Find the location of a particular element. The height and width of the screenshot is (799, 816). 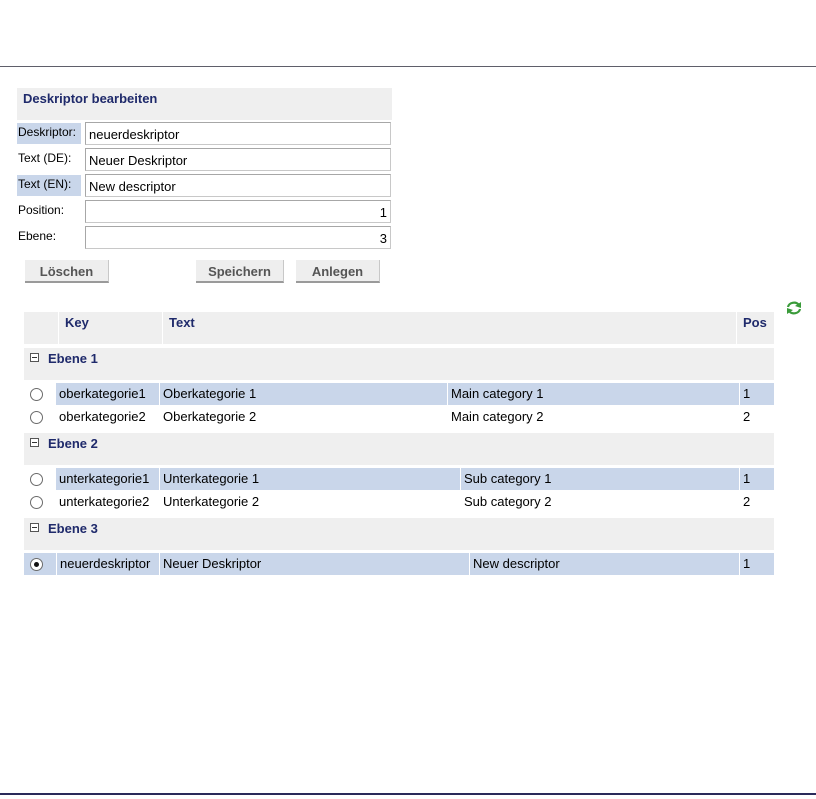

text-en-cell: Sub category 2 is located at coordinates (508, 501).